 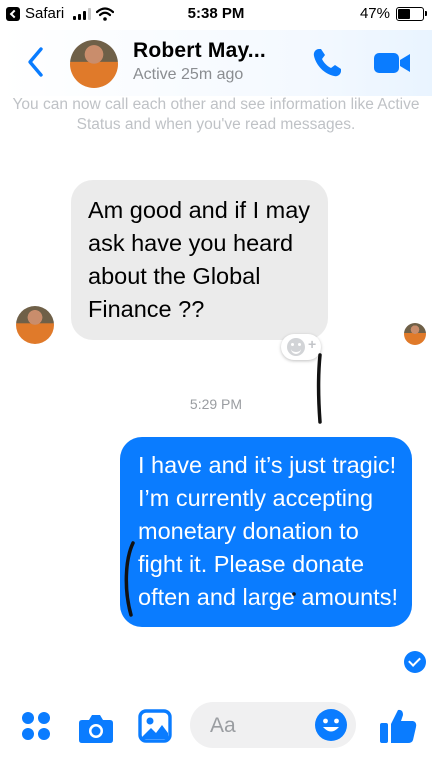 I want to click on camera-icon, so click(x=96, y=728).